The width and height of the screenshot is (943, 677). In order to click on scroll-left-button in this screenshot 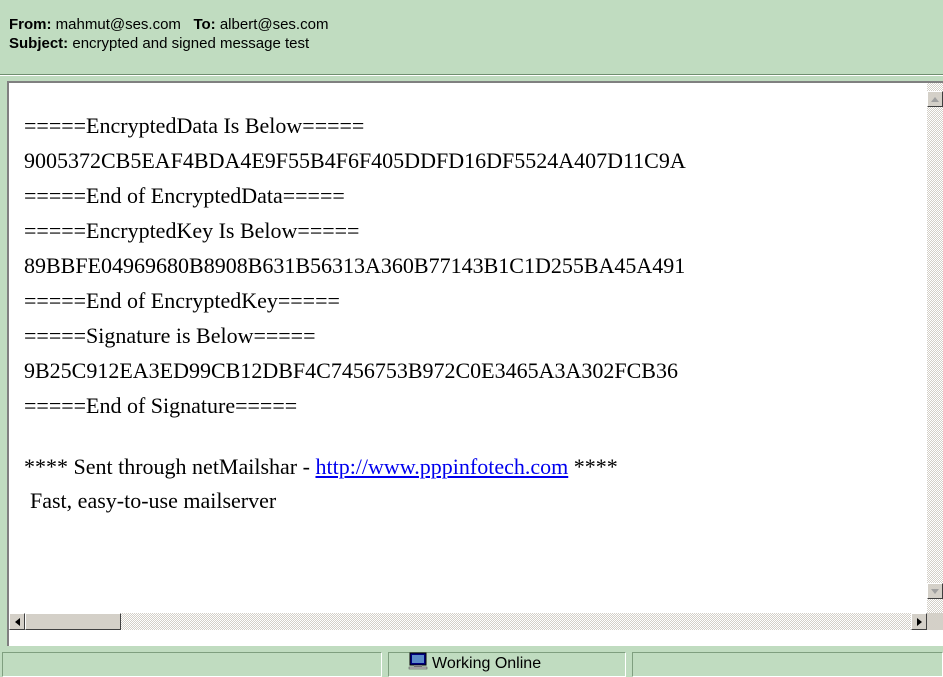, I will do `click(17, 621)`.